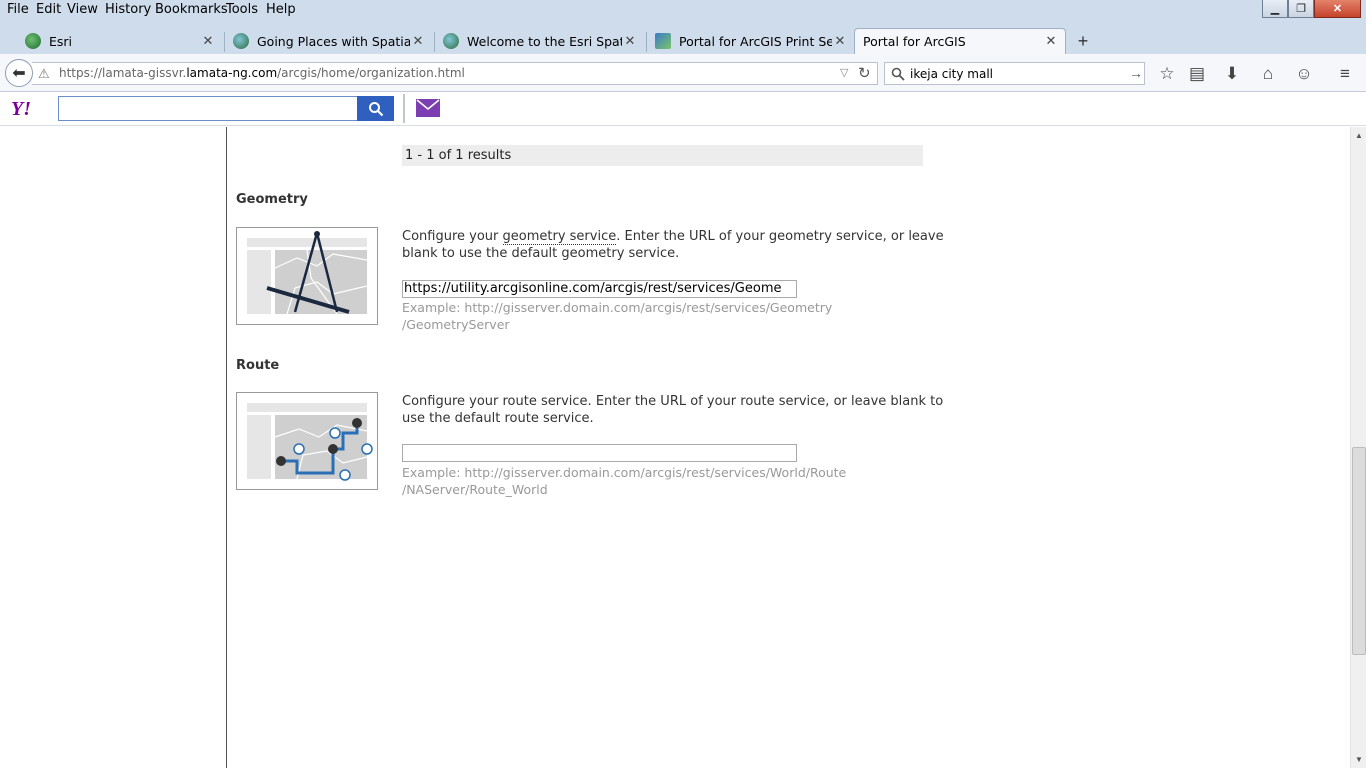 This screenshot has height=768, width=1366. Describe the element at coordinates (18, 9) in the screenshot. I see `menu-file: File` at that location.